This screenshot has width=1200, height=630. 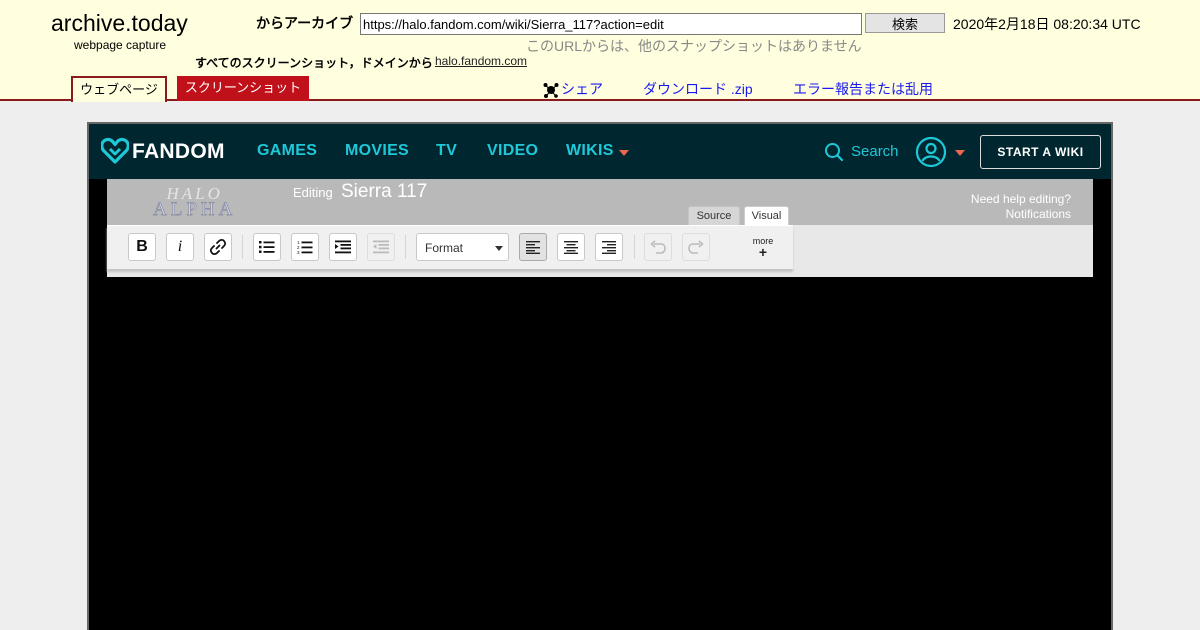 I want to click on numbered-list-icon: 1 2 3, so click(x=305, y=247).